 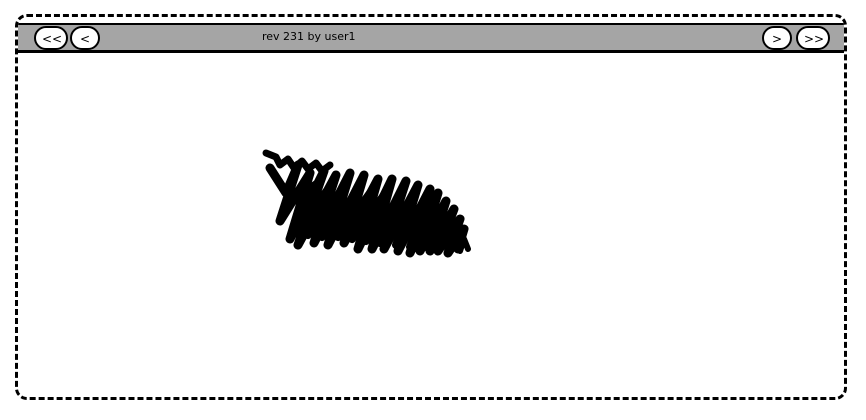 I want to click on first-revision-button: <<, so click(x=51, y=38).